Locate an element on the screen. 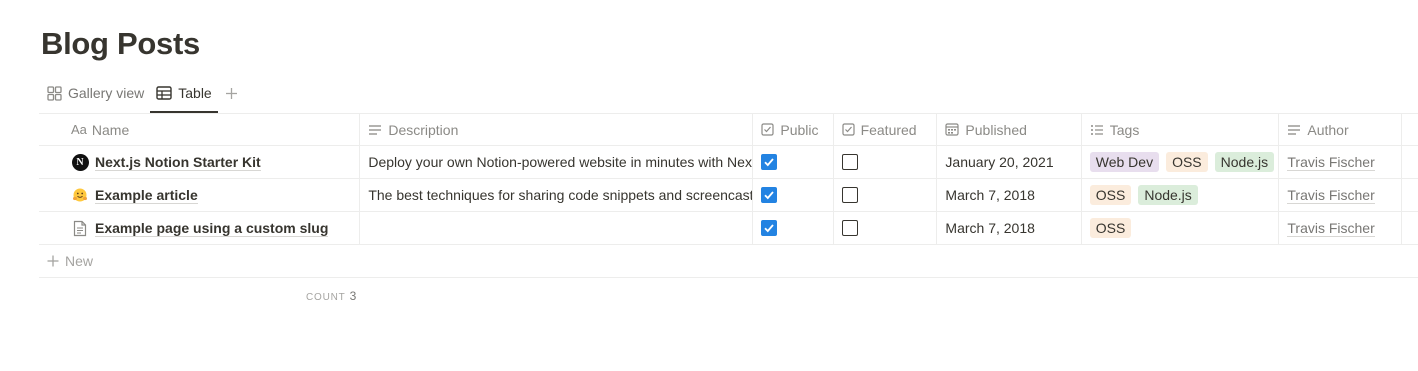 The width and height of the screenshot is (1418, 371). column-header-featured: Featured is located at coordinates (886, 129).